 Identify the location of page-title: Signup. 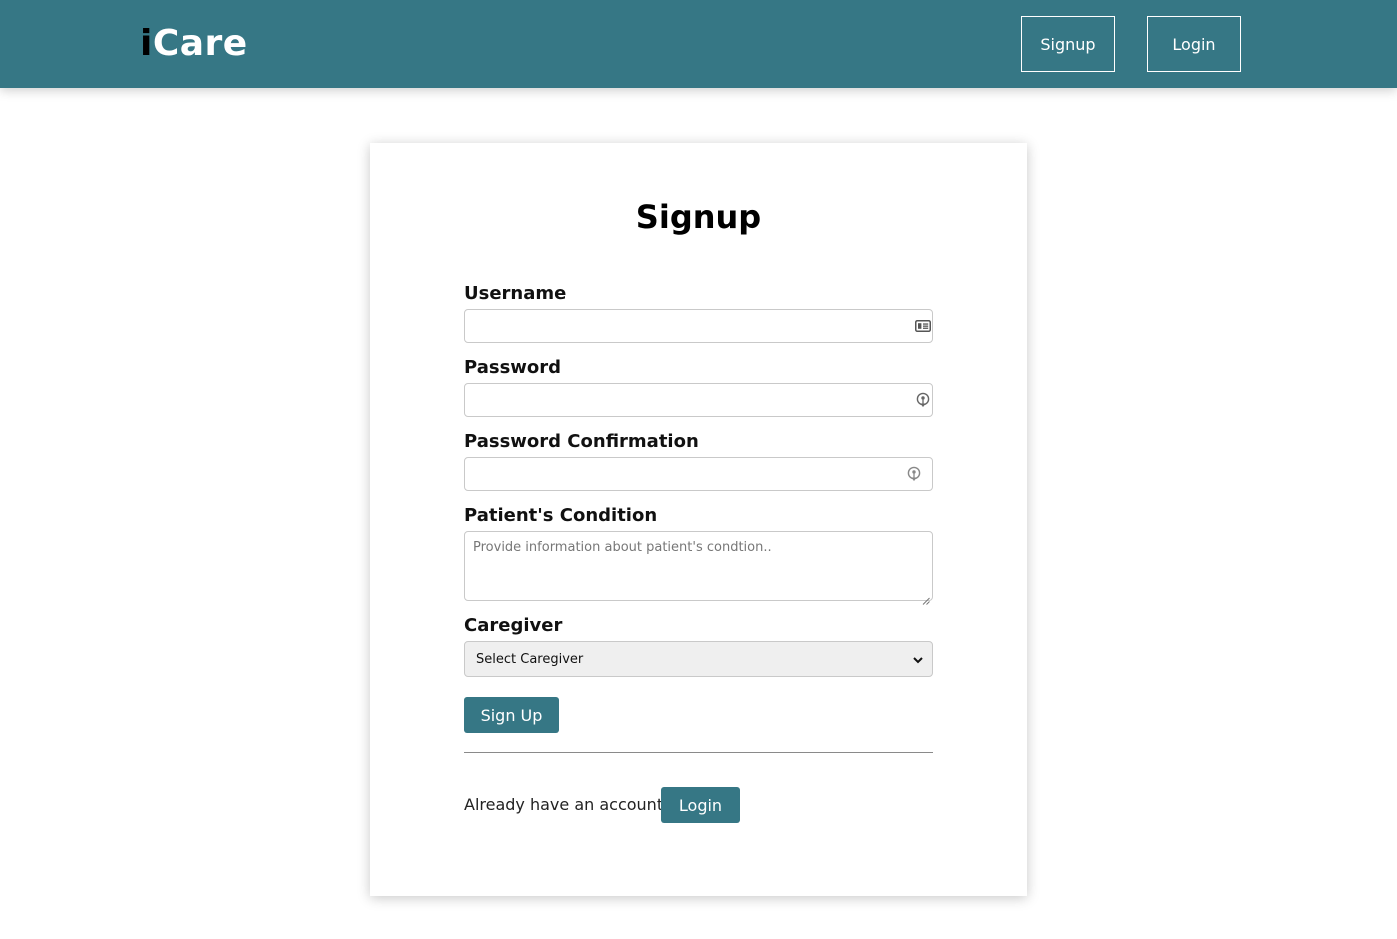
(698, 217).